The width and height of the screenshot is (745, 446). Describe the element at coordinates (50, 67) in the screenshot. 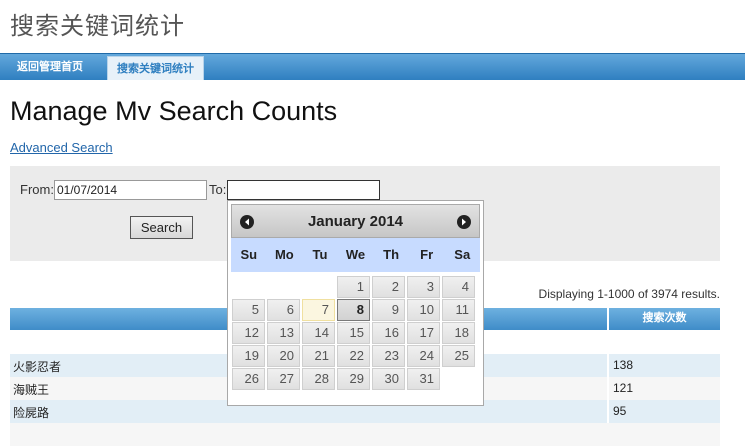

I see `nav-item-admin-home: 返回管理首页` at that location.